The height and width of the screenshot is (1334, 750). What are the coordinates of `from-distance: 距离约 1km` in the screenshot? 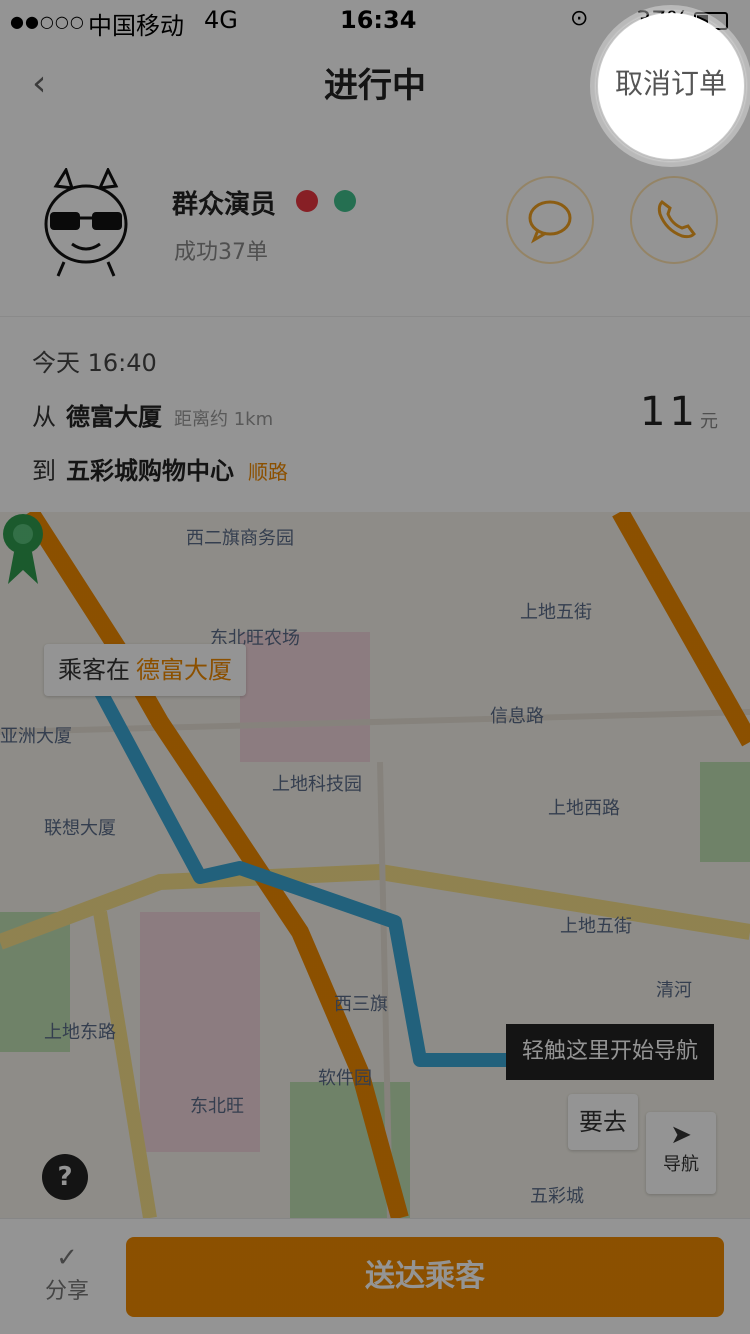 It's located at (224, 419).